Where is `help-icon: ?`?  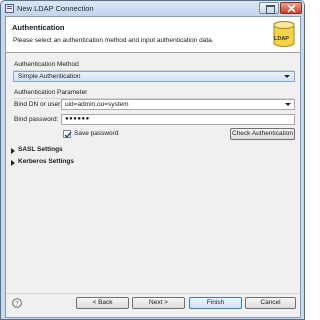
help-icon: ? is located at coordinates (17, 303).